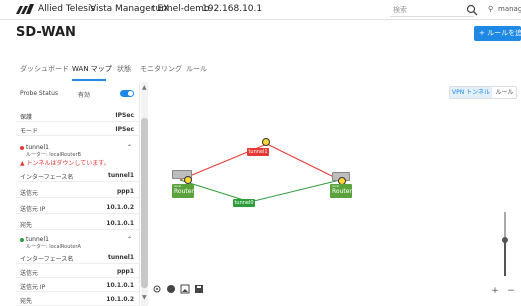  What do you see at coordinates (196, 69) in the screenshot?
I see `tab-rules: ルール` at bounding box center [196, 69].